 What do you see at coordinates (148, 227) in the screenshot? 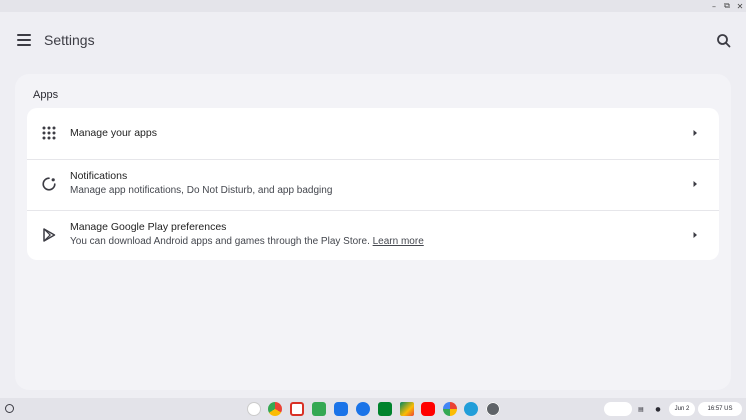
I see `row-title: Manage Google Play preferences` at bounding box center [148, 227].